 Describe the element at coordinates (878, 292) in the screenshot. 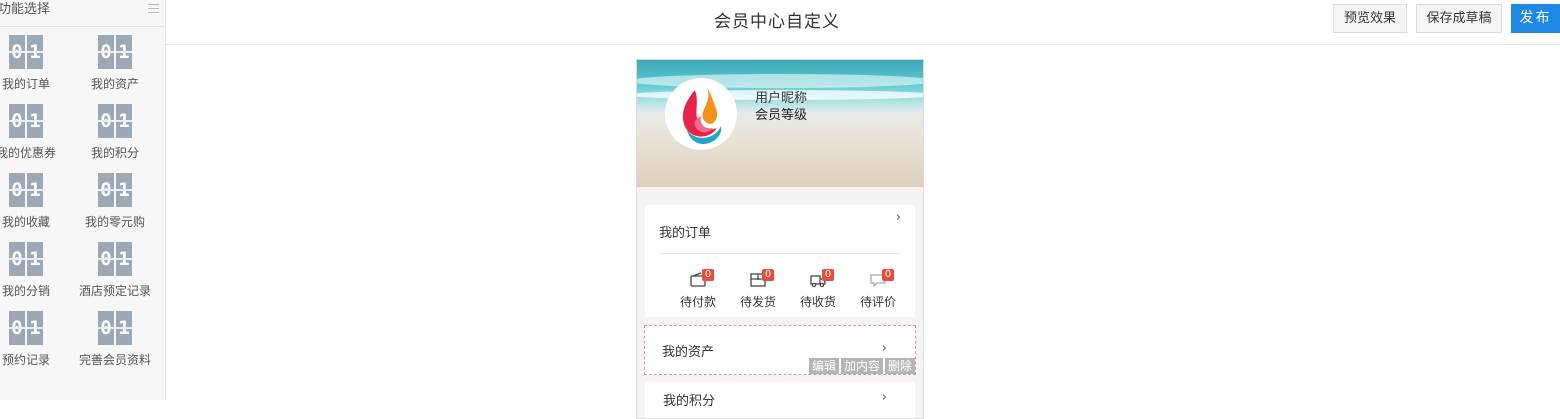

I see `status-pending-review: 0 待评价` at that location.